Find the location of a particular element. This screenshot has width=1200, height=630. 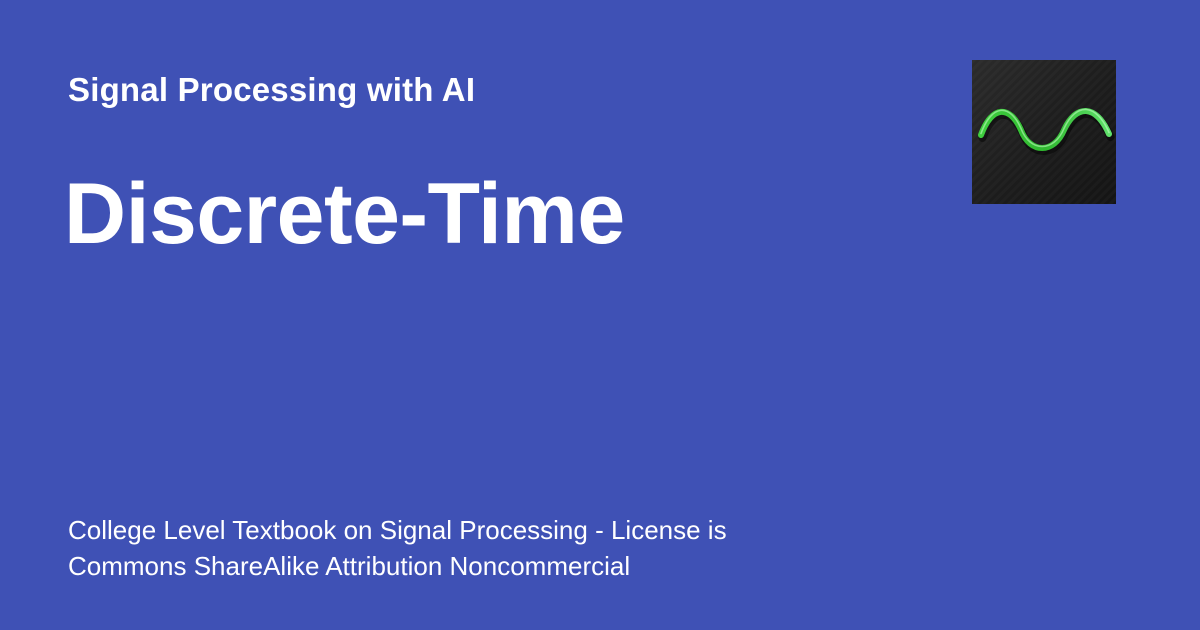

page-title: Discrete-Time is located at coordinates (344, 214).